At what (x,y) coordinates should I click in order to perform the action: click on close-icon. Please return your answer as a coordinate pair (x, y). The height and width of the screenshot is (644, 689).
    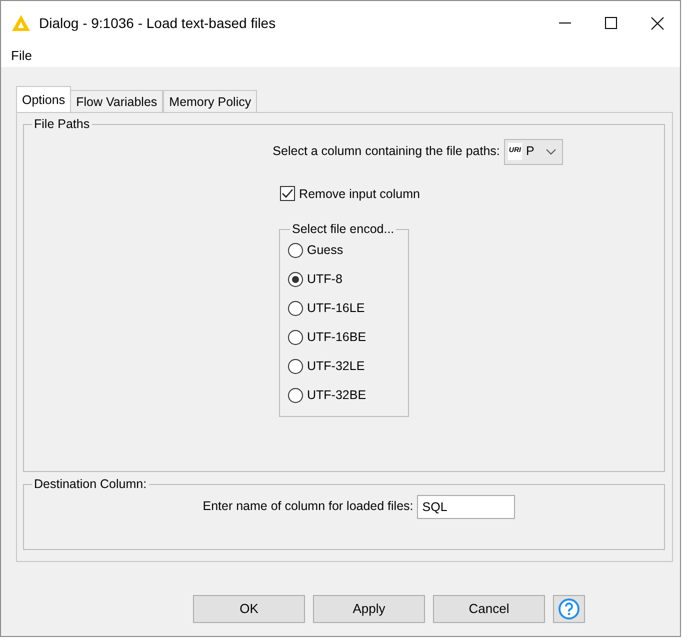
    Looking at the image, I should click on (657, 23).